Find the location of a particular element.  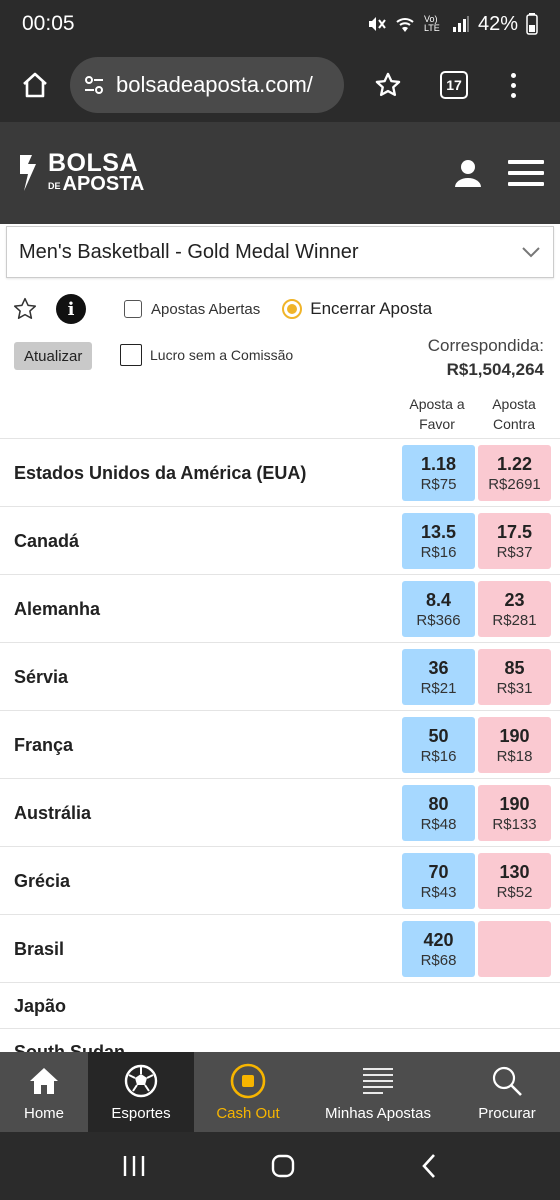

lay-odds-button: 190 R$18 is located at coordinates (514, 745).